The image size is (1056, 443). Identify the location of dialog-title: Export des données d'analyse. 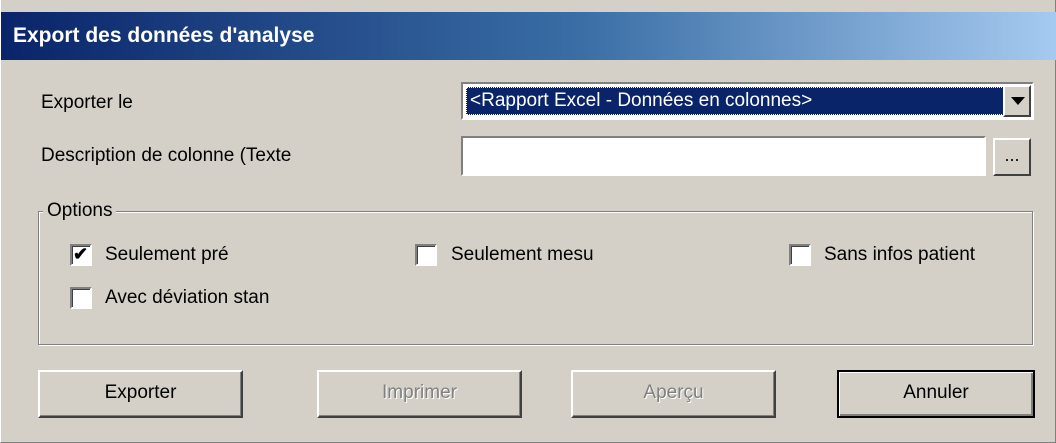
(164, 35).